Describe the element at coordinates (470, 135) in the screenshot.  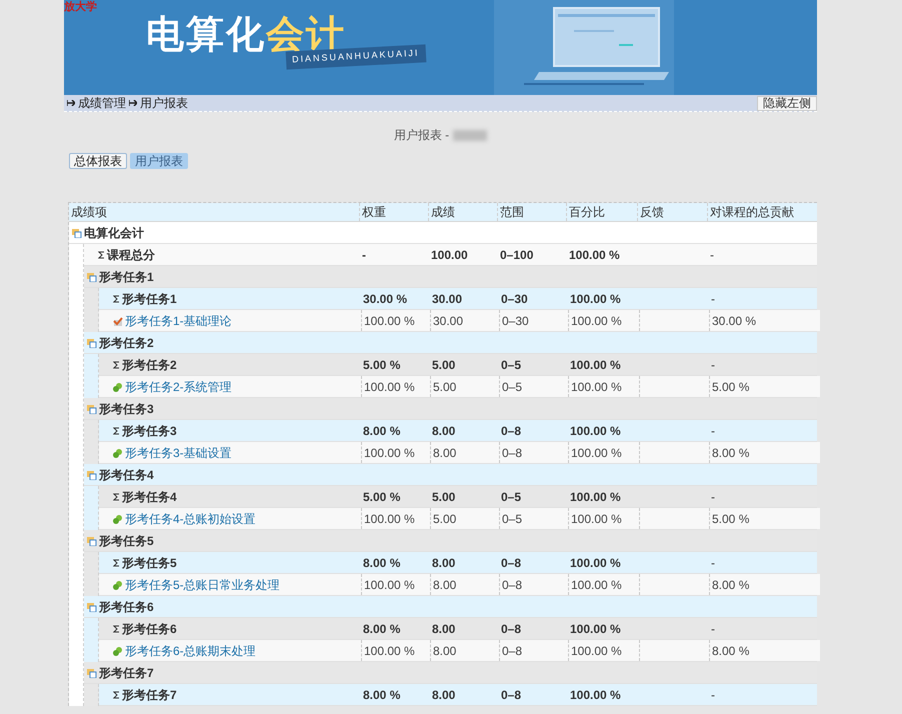
I see `redacted-name` at that location.